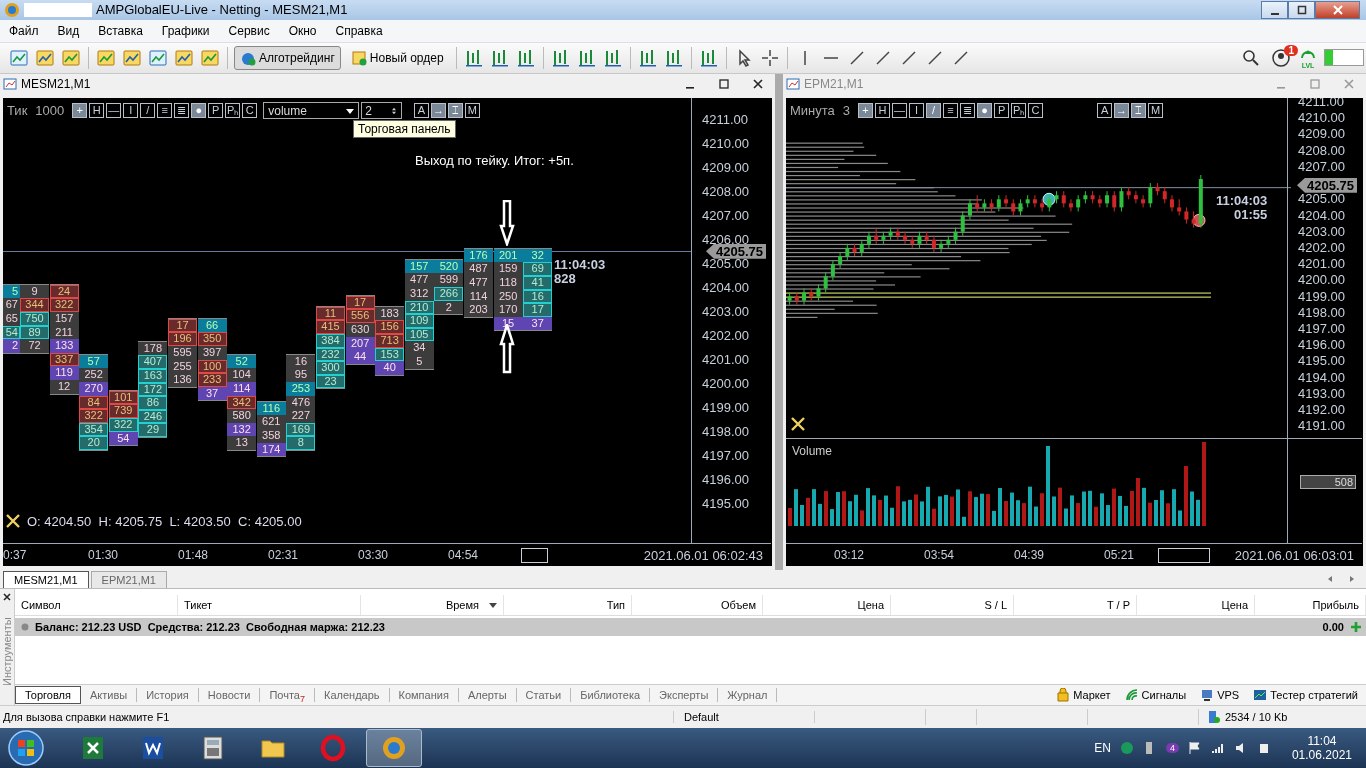  What do you see at coordinates (123, 411) in the screenshot?
I see `footprint-cell: 739` at bounding box center [123, 411].